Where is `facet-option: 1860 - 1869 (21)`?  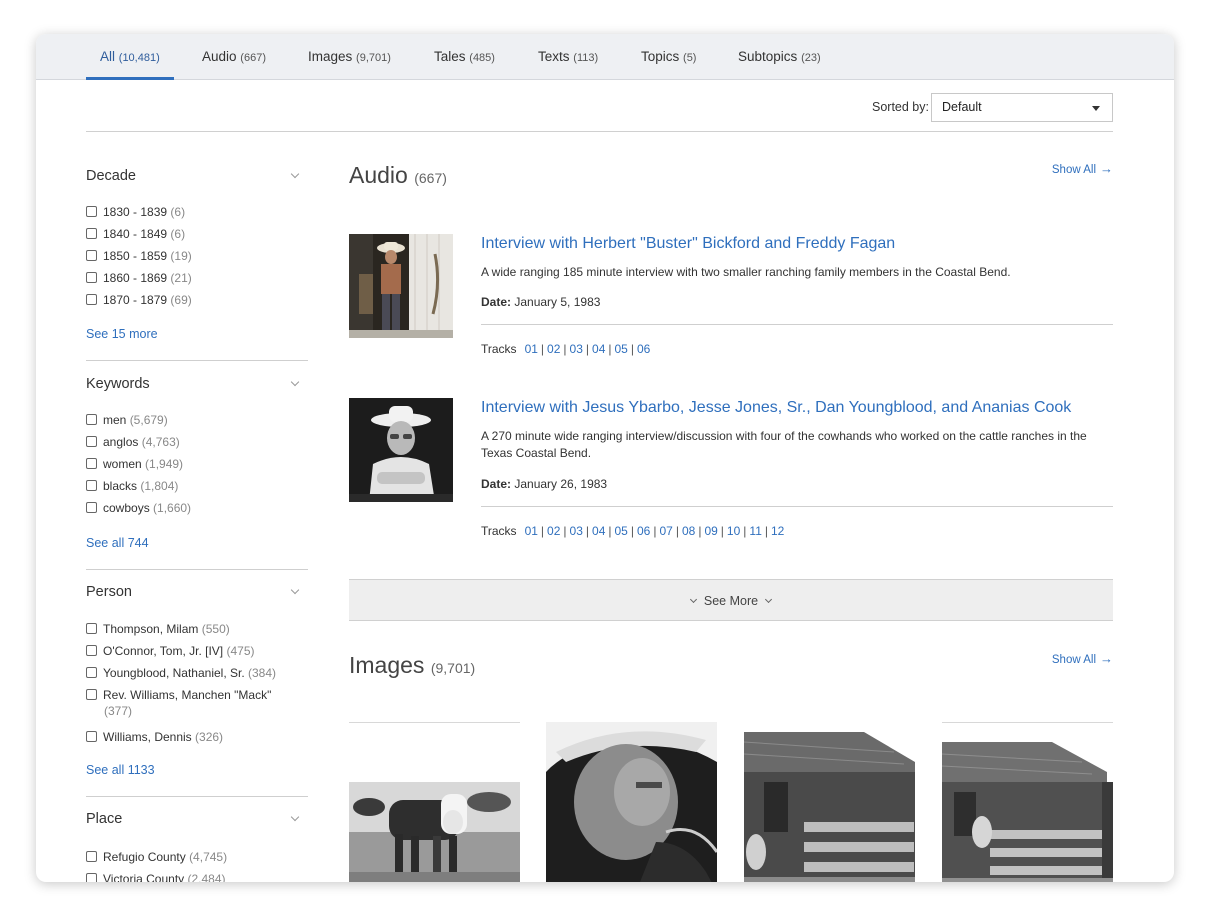 facet-option: 1860 - 1869 (21) is located at coordinates (191, 278).